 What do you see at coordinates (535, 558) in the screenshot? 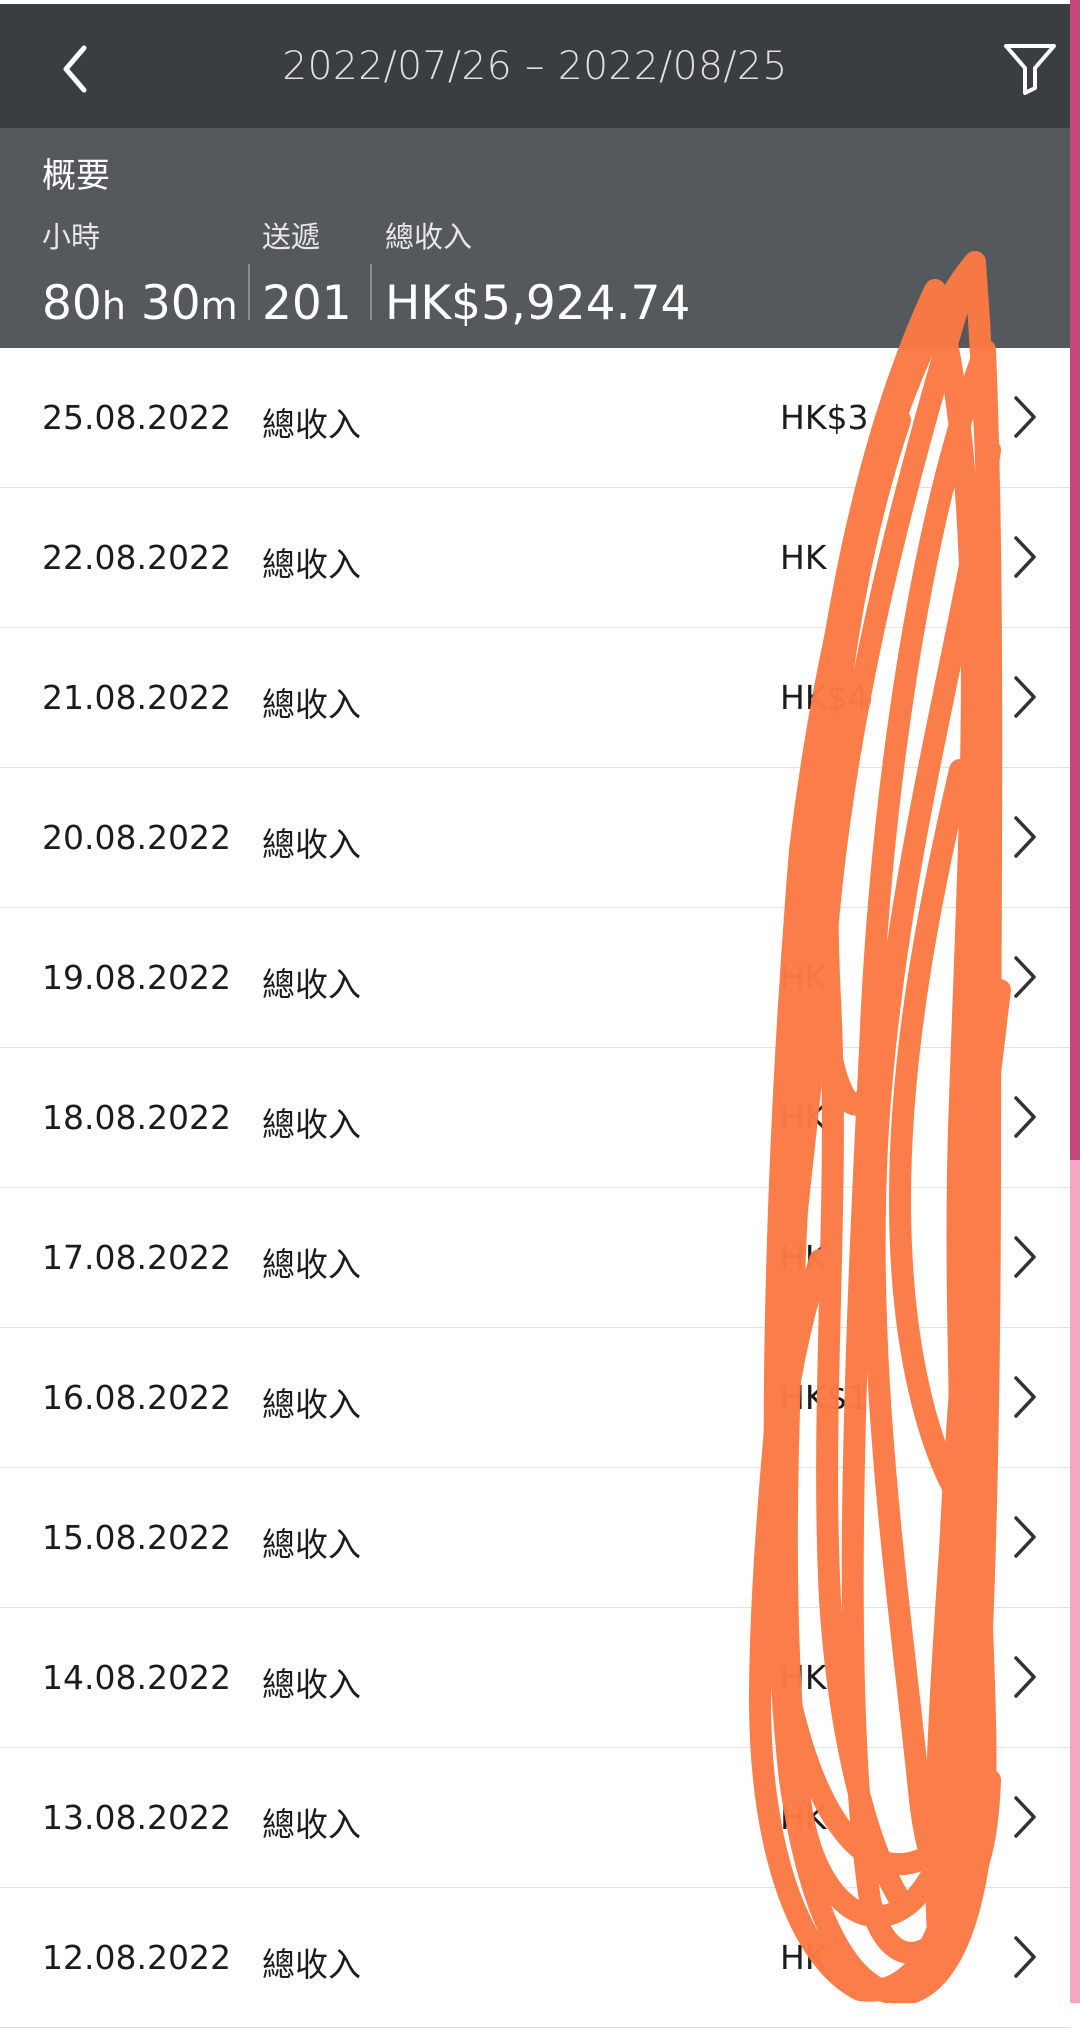
I see `list-item: 22.08.2022 總收入 HK` at bounding box center [535, 558].